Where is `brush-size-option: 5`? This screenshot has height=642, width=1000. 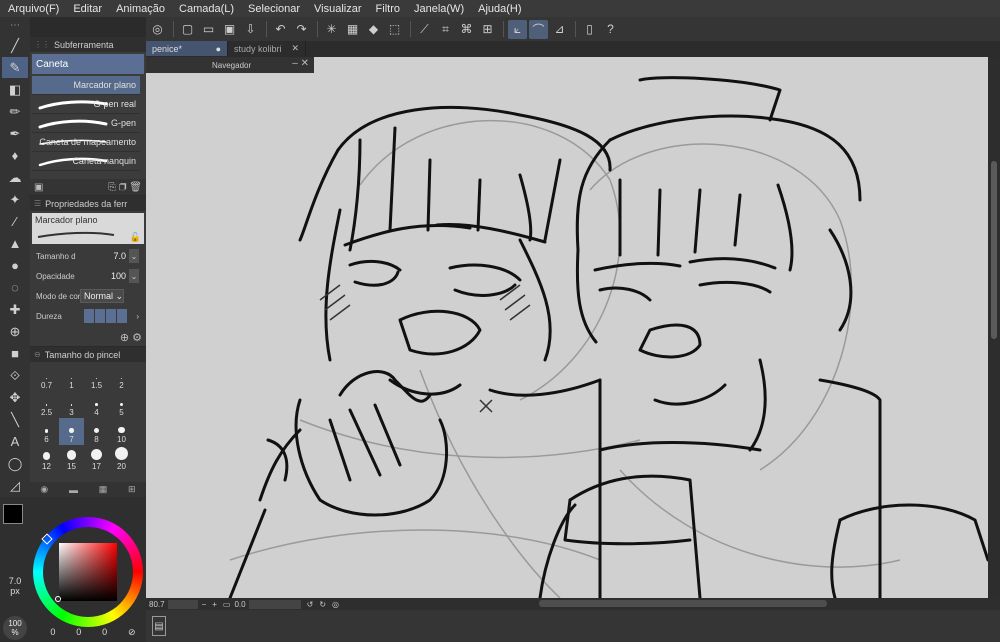
brush-size-option: 5 is located at coordinates (121, 404).